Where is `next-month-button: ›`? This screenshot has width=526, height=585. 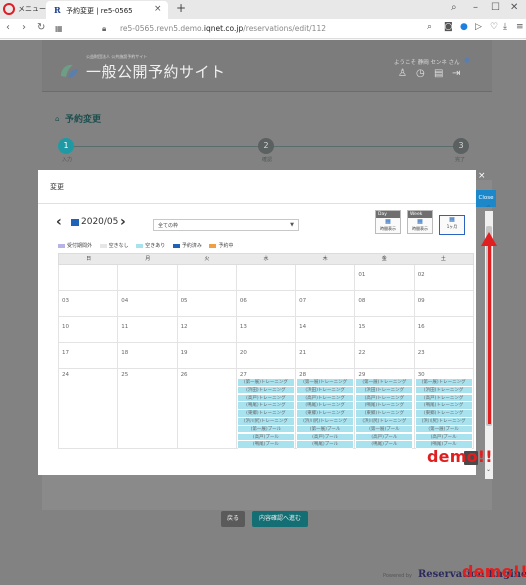 next-month-button: › is located at coordinates (123, 222).